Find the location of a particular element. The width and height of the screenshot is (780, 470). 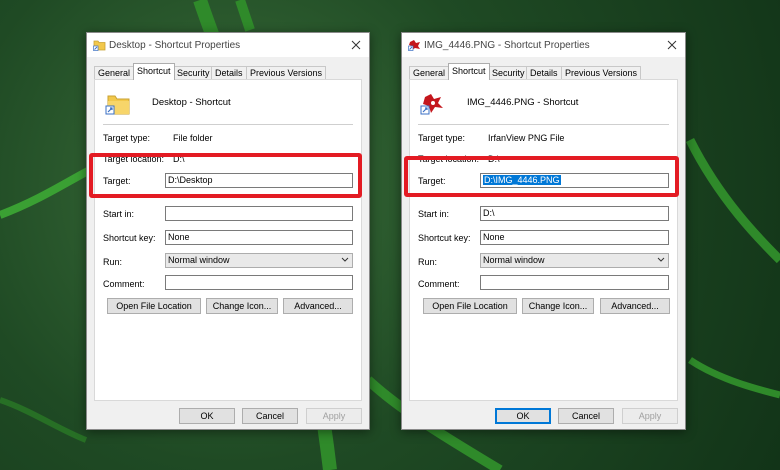

shortcut-name: Desktop - Shortcut is located at coordinates (191, 102).